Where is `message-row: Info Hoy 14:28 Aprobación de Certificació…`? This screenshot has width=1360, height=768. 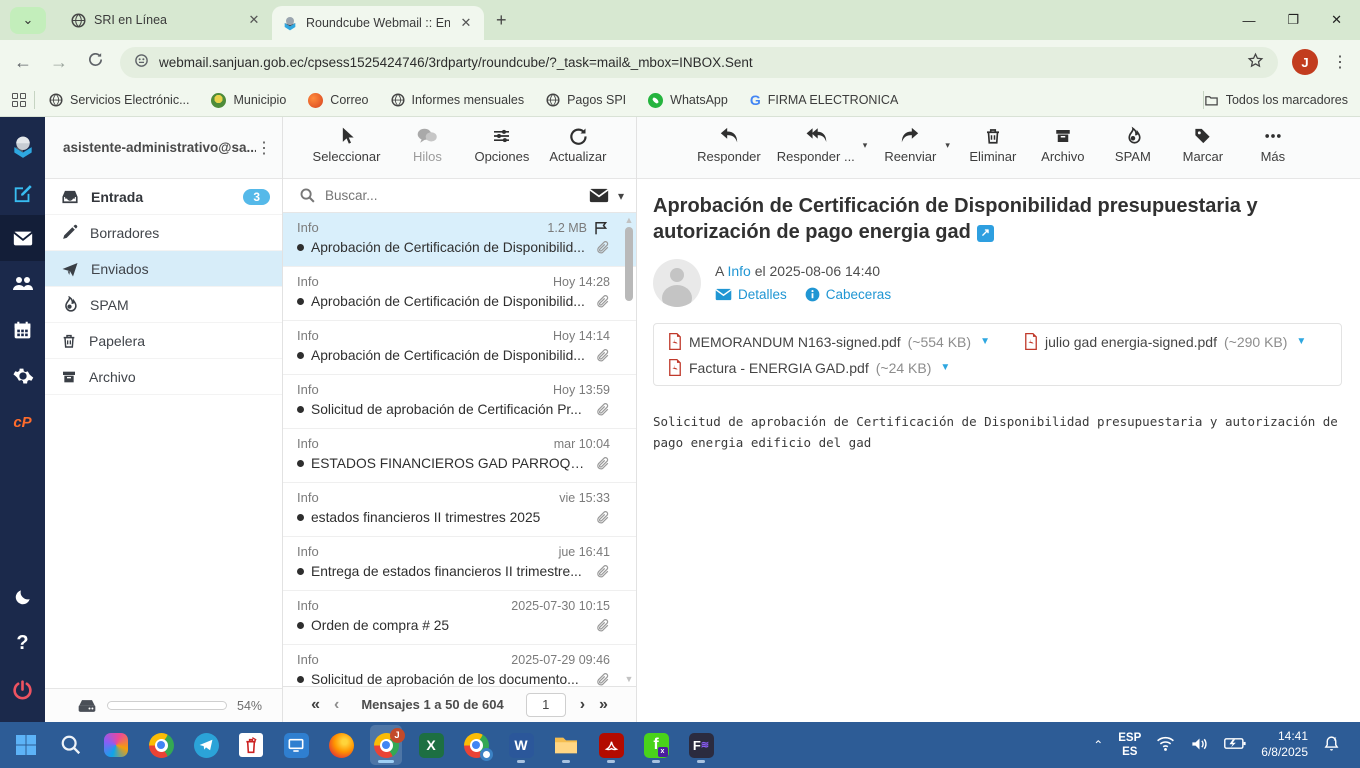
message-row: Info Hoy 14:28 Aprobación de Certificació… is located at coordinates (459, 294).